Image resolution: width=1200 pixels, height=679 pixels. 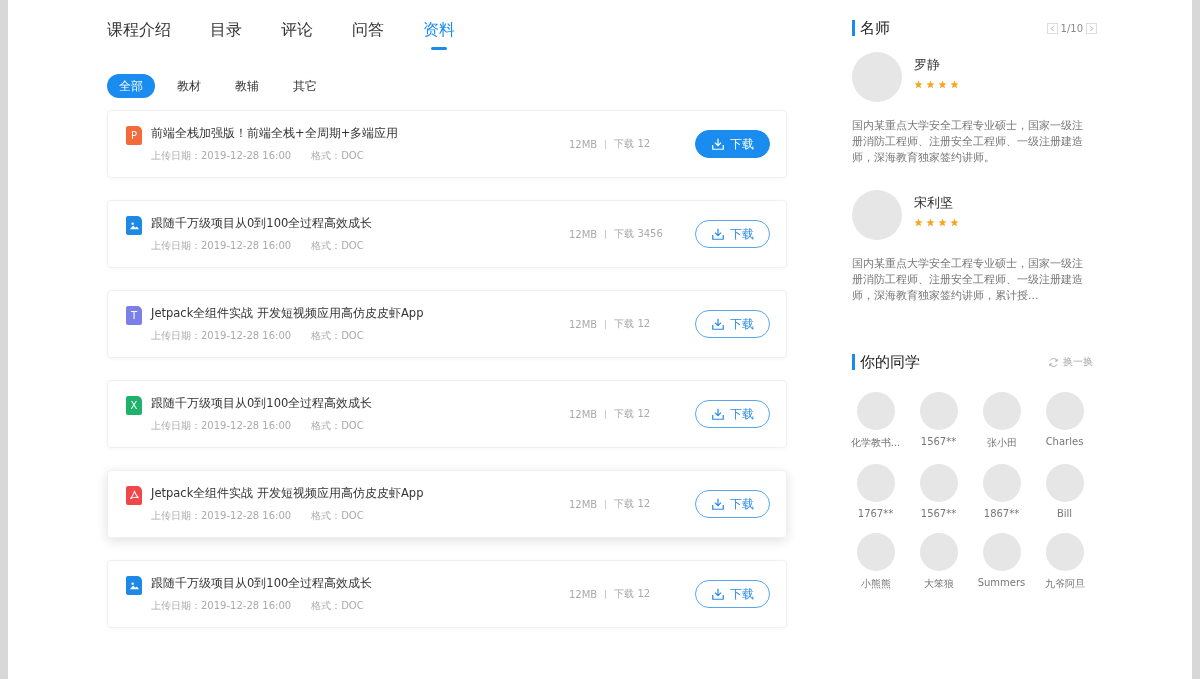 I want to click on tab: 目录, so click(x=226, y=34).